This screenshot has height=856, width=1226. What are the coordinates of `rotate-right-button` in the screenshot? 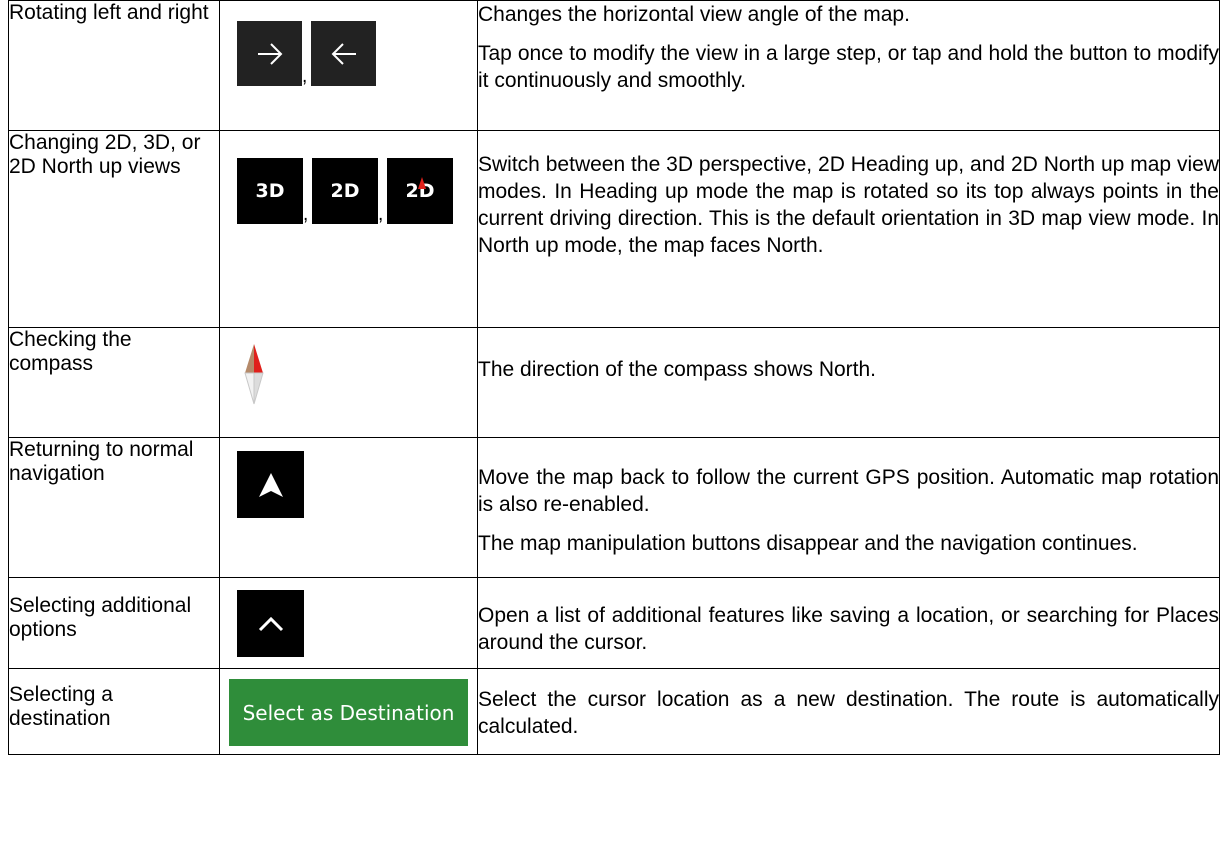 It's located at (269, 53).